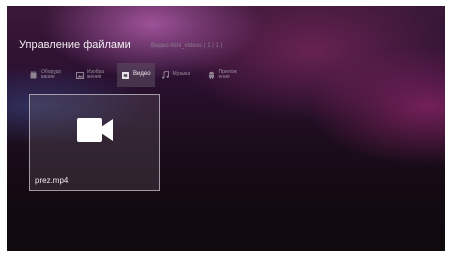  Describe the element at coordinates (75, 45) in the screenshot. I see `page-title: Управление файлами` at that location.